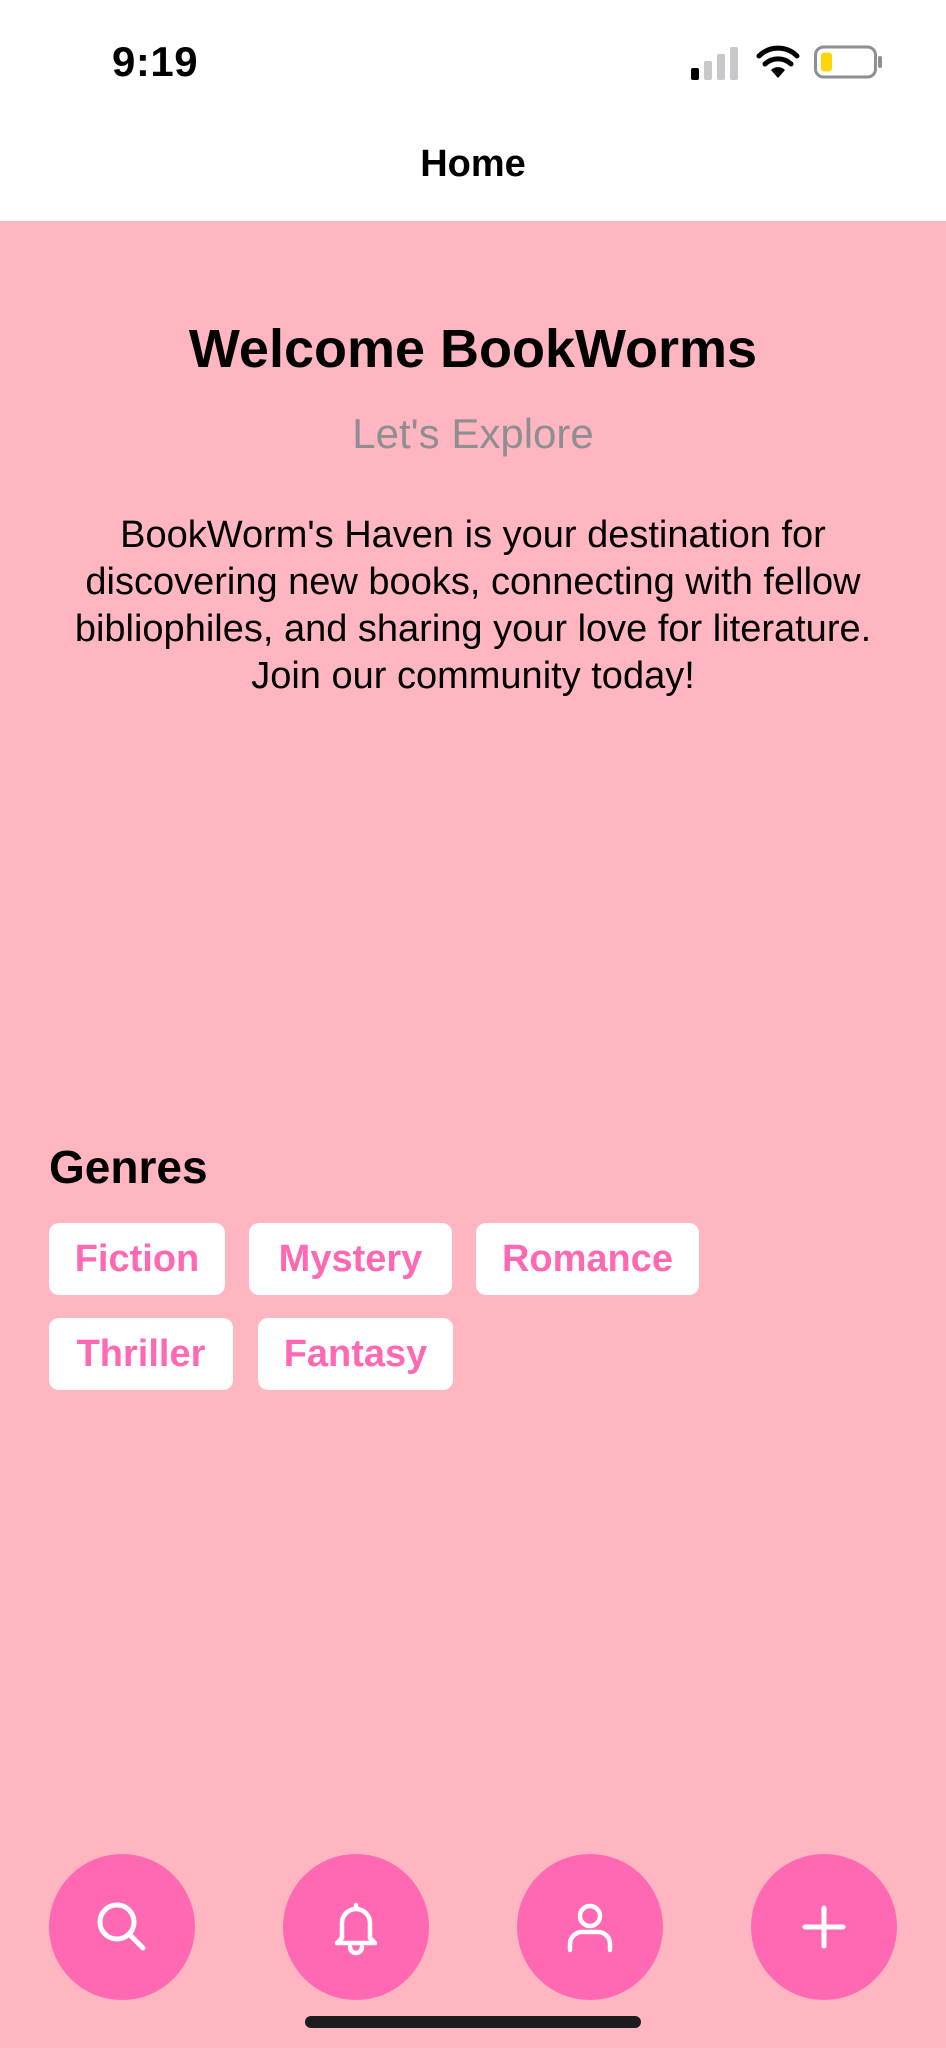 This screenshot has width=946, height=2048. What do you see at coordinates (141, 1354) in the screenshot?
I see `genre-chip-thriller: Thriller` at bounding box center [141, 1354].